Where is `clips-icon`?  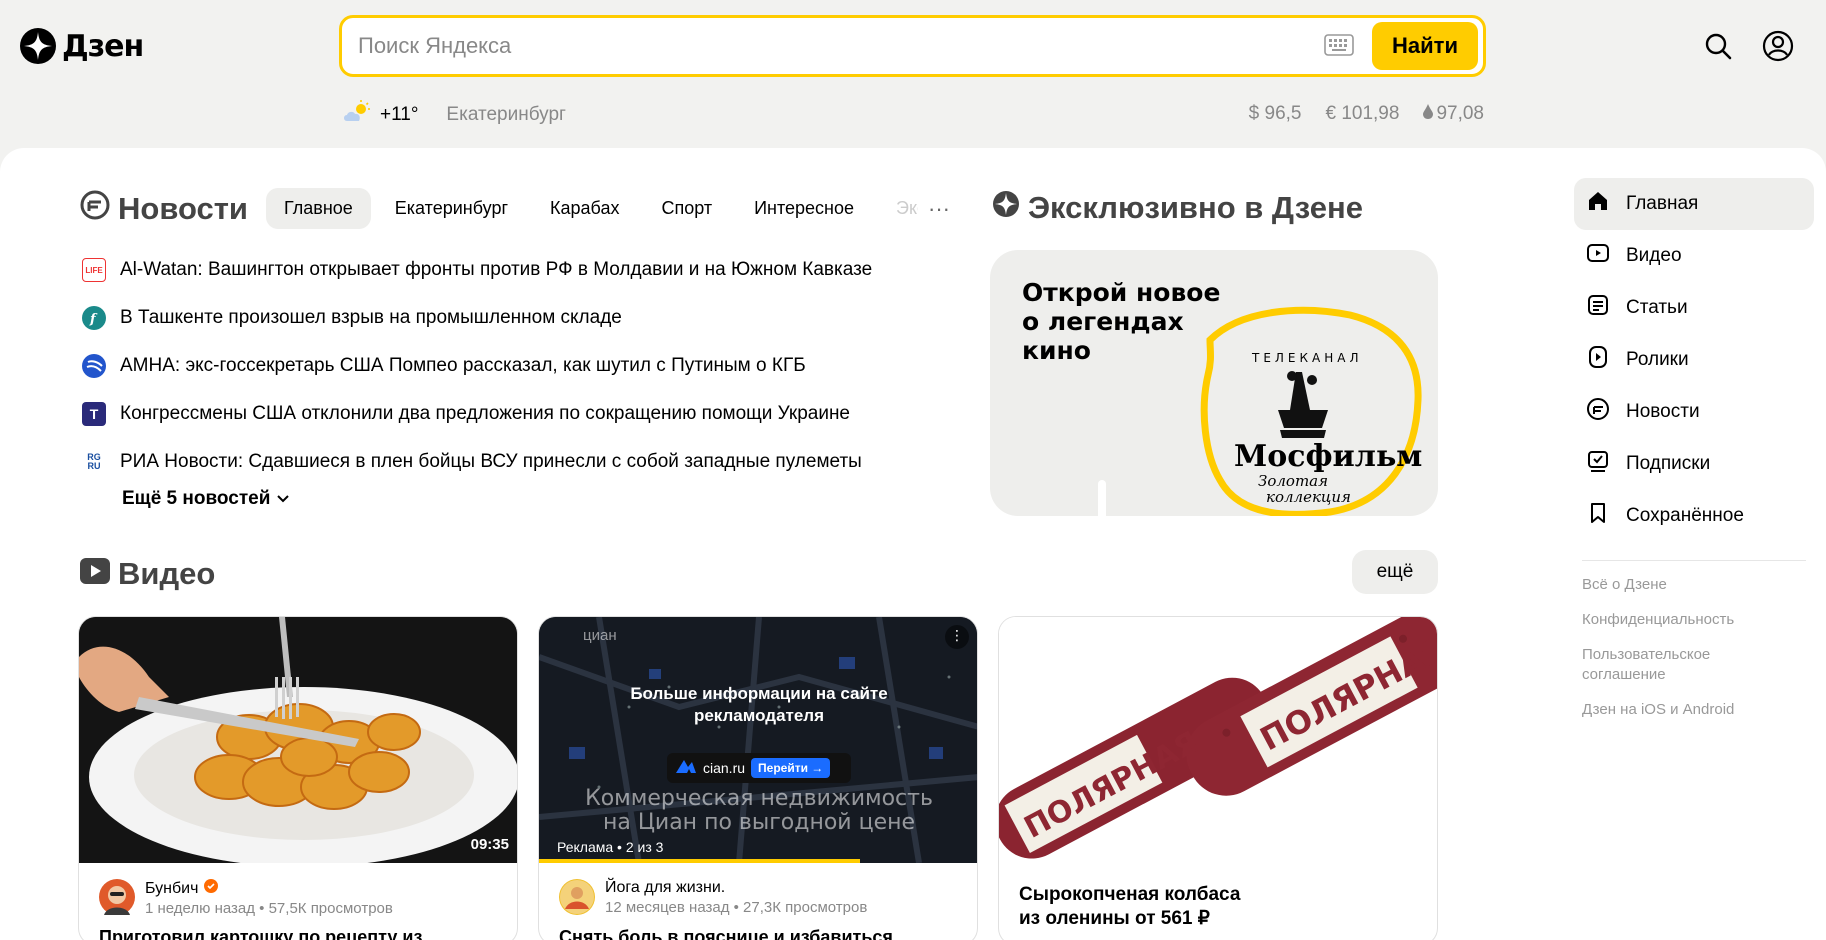
clips-icon is located at coordinates (1598, 360).